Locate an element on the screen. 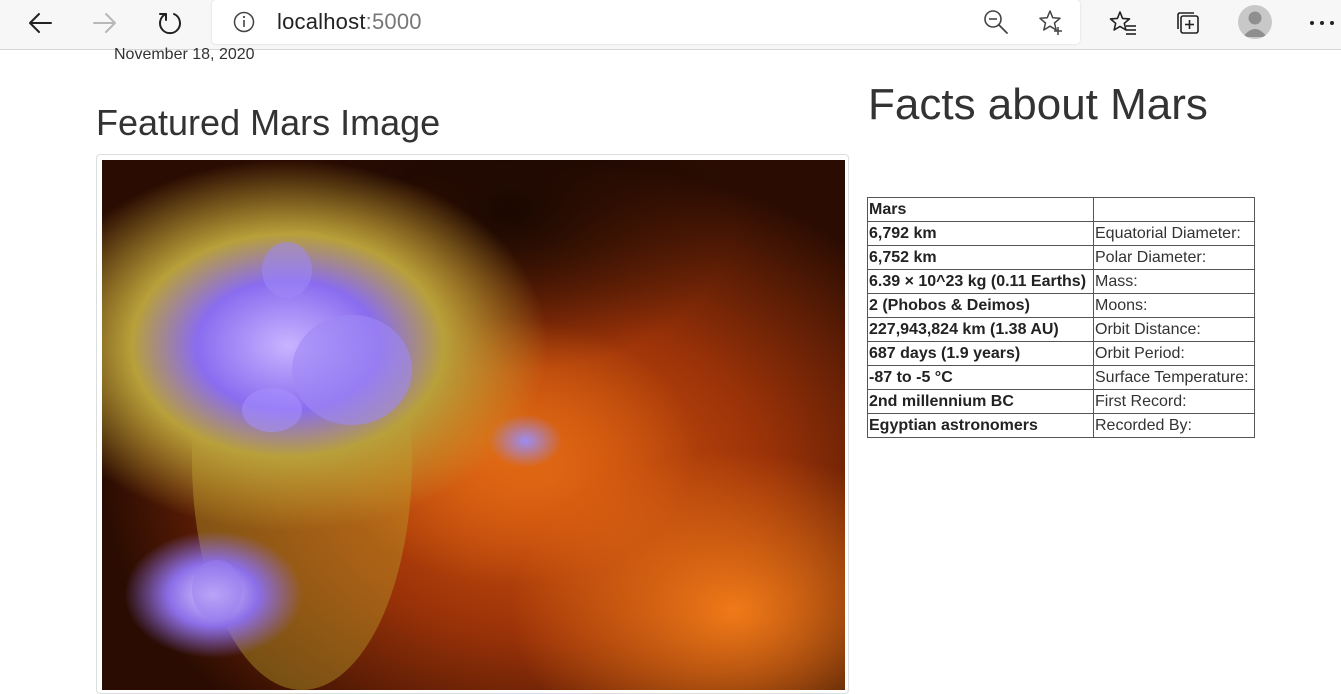 Image resolution: width=1341 pixels, height=694 pixels. table-row: Egyptian astronomers Recorded By: is located at coordinates (1061, 425).